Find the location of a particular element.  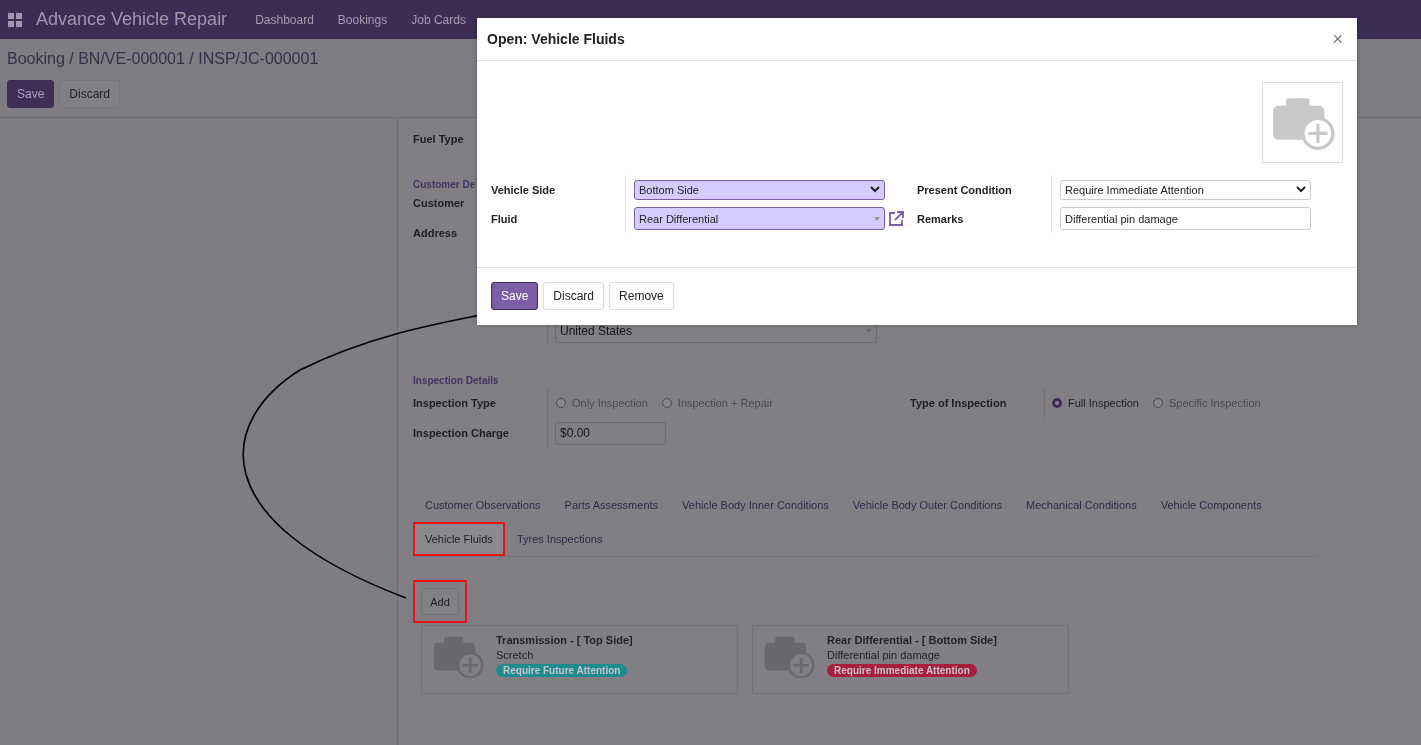

breadcrumb: Booking / BN/VE-000001 / INSP/JC-000001 is located at coordinates (163, 58).